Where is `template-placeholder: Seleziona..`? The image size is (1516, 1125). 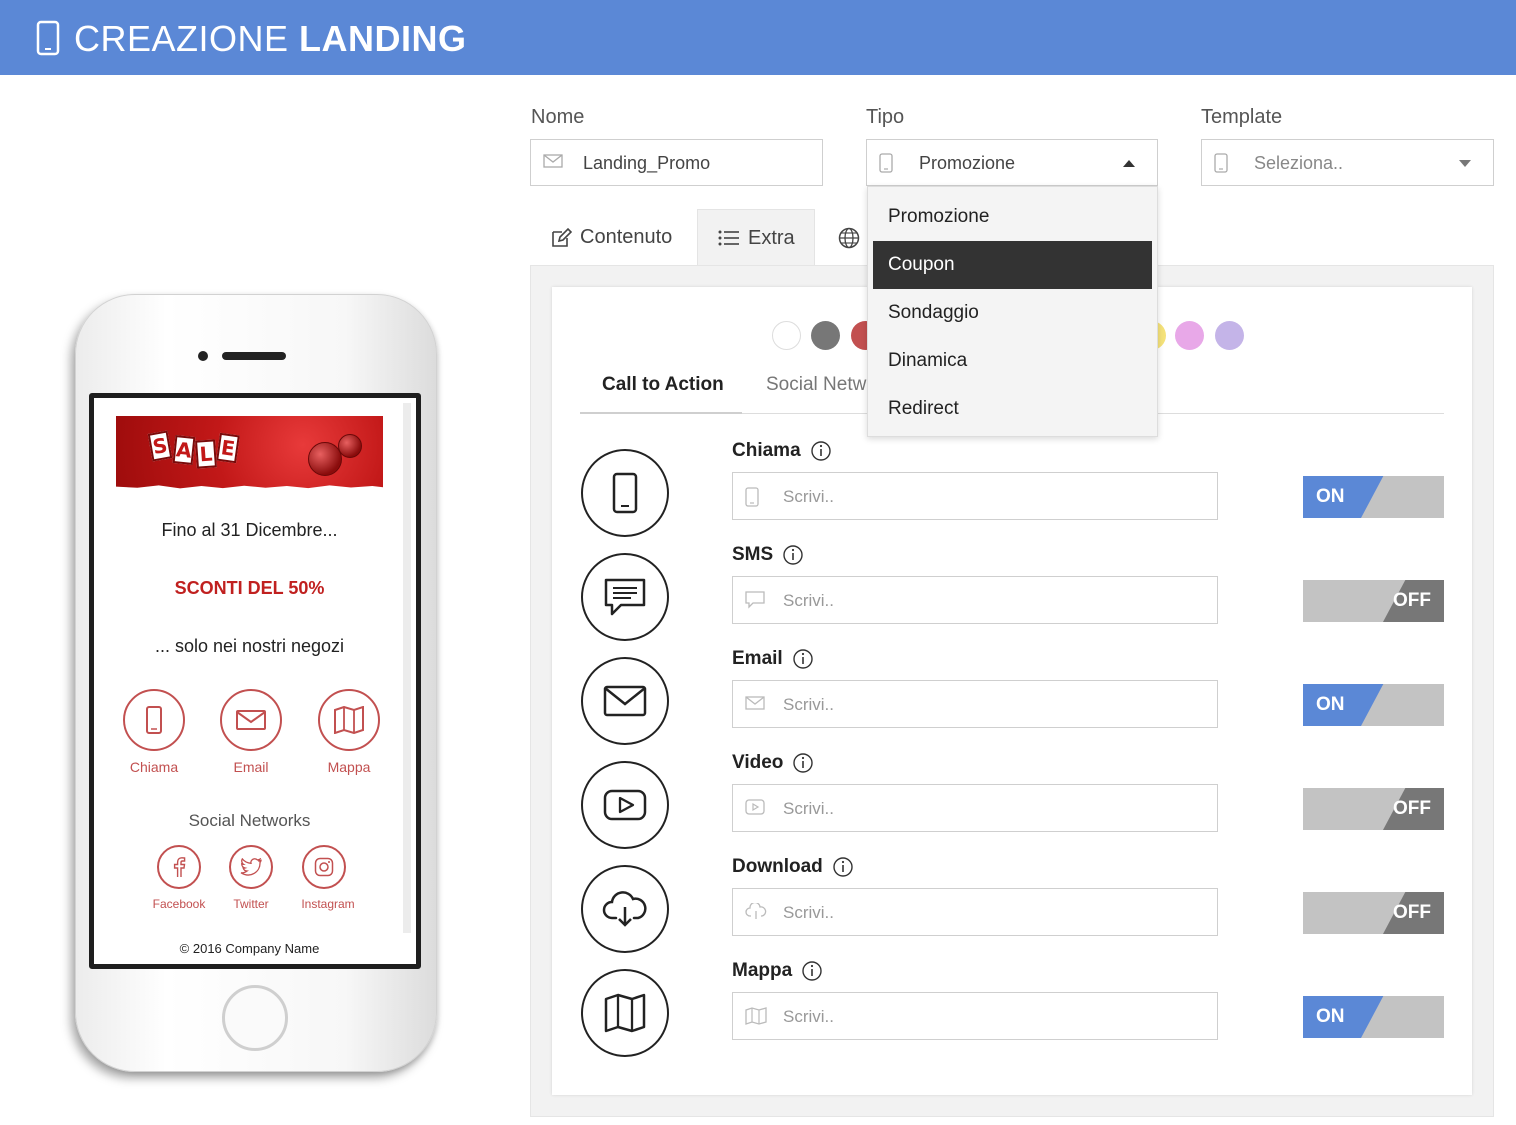 template-placeholder: Seleziona.. is located at coordinates (1299, 163).